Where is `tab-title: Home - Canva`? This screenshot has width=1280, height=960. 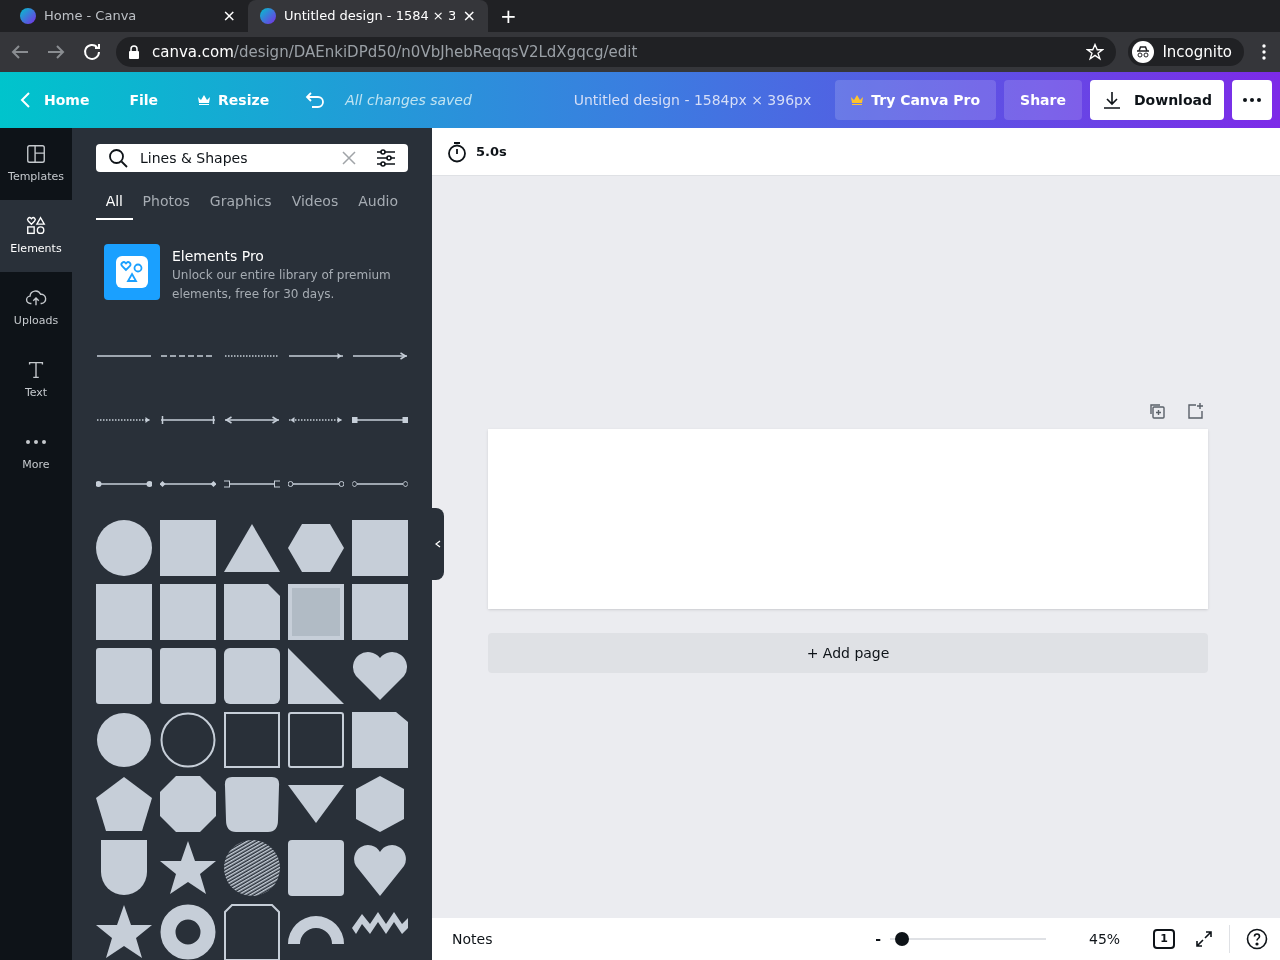 tab-title: Home - Canva is located at coordinates (91, 16).